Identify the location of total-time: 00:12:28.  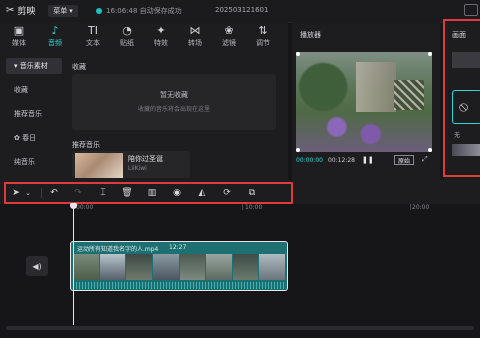
(341, 160).